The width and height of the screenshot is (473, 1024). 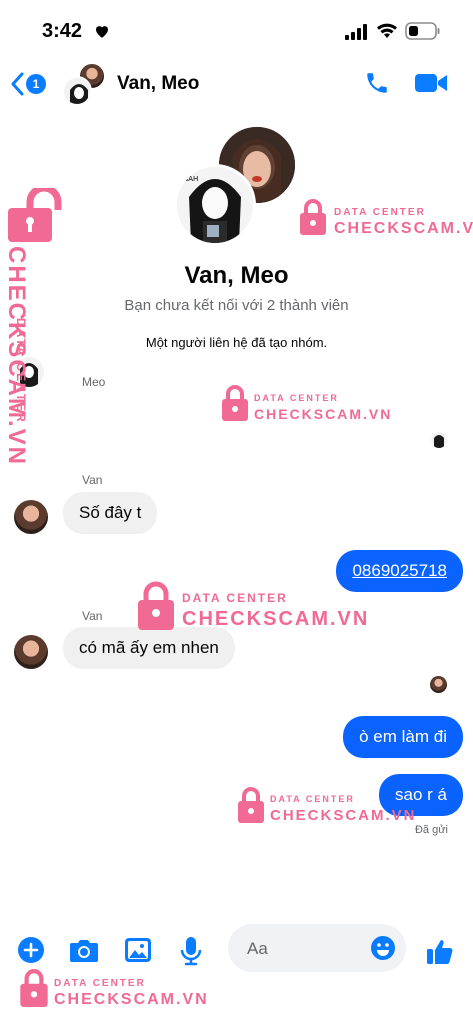 I want to click on sender-name: Meo, so click(x=94, y=382).